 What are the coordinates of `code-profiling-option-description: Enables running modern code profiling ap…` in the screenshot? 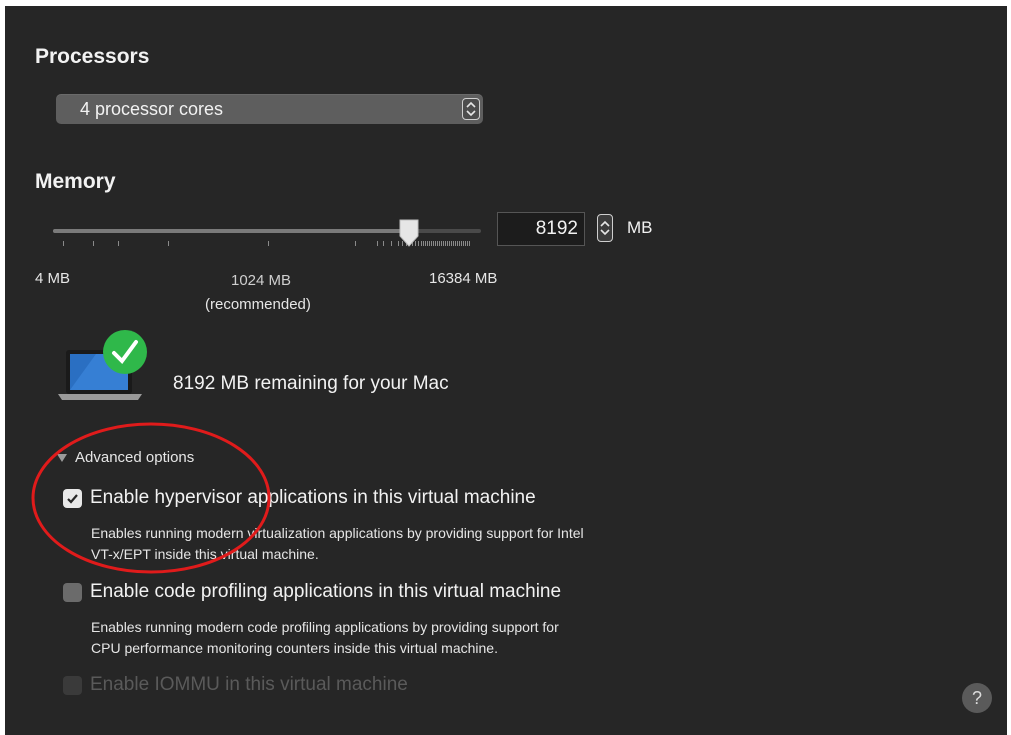 It's located at (451, 638).